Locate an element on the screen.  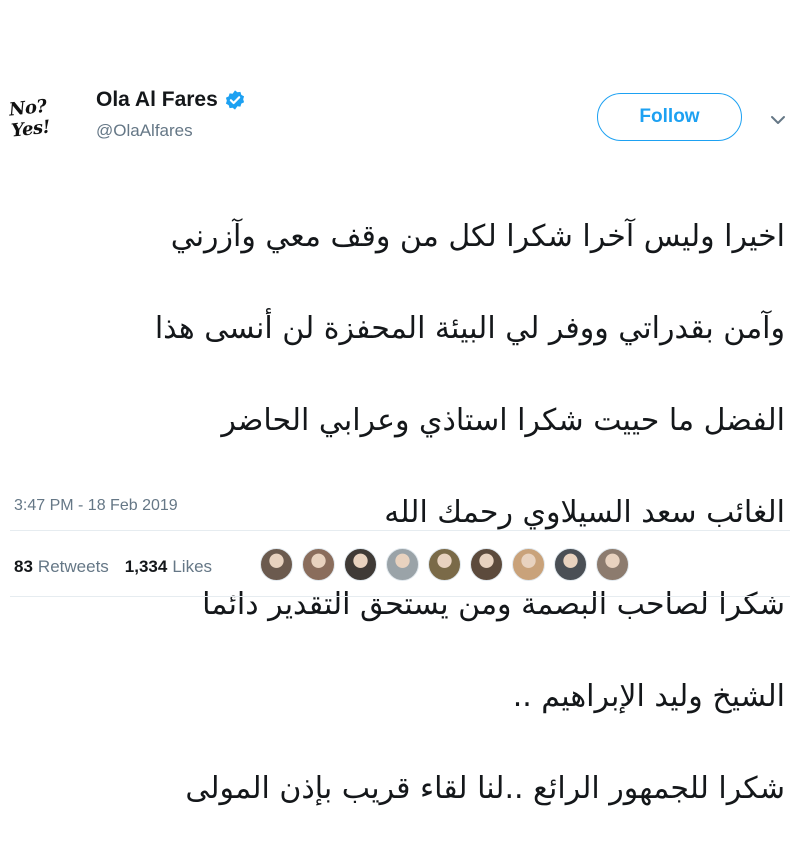
author-block: Ola Al Fares @OlaAlfares is located at coordinates (171, 114).